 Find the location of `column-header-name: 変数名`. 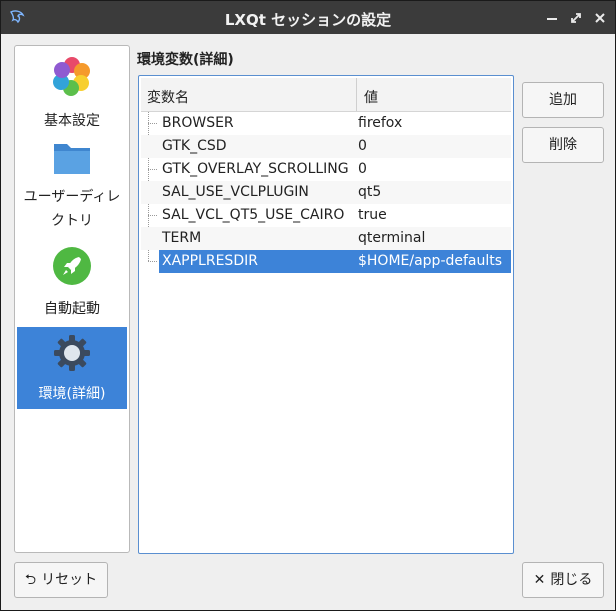

column-header-name: 変数名 is located at coordinates (168, 97).